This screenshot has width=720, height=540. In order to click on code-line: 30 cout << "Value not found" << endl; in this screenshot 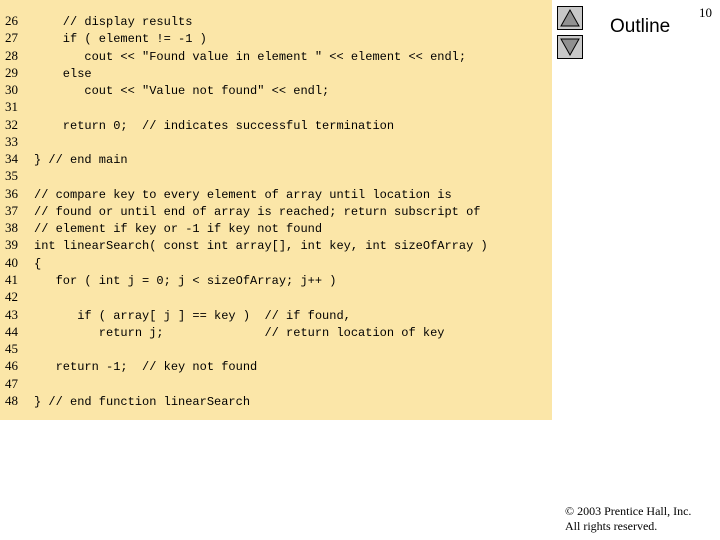, I will do `click(244, 89)`.